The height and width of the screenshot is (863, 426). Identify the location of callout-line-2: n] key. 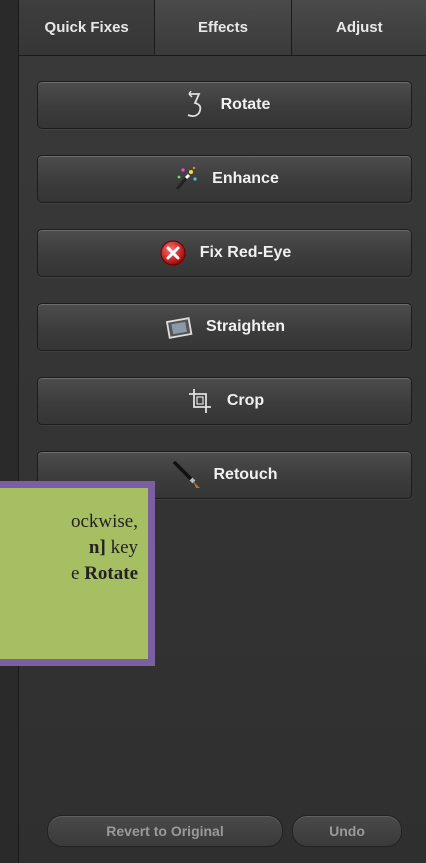
(113, 548).